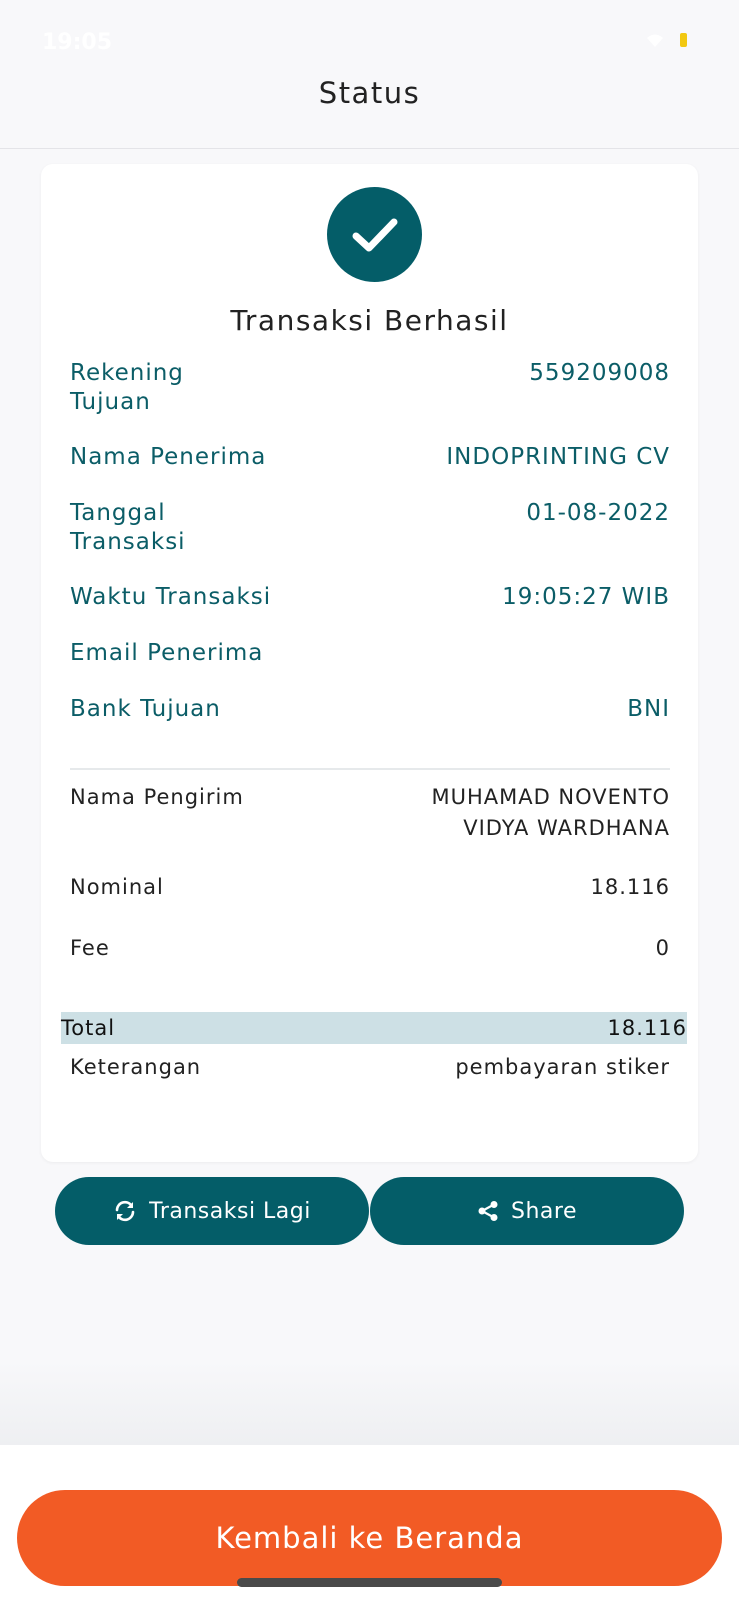  Describe the element at coordinates (370, 709) in the screenshot. I see `detail-row-bank-tujuan: Bank Tujuan BNI` at that location.